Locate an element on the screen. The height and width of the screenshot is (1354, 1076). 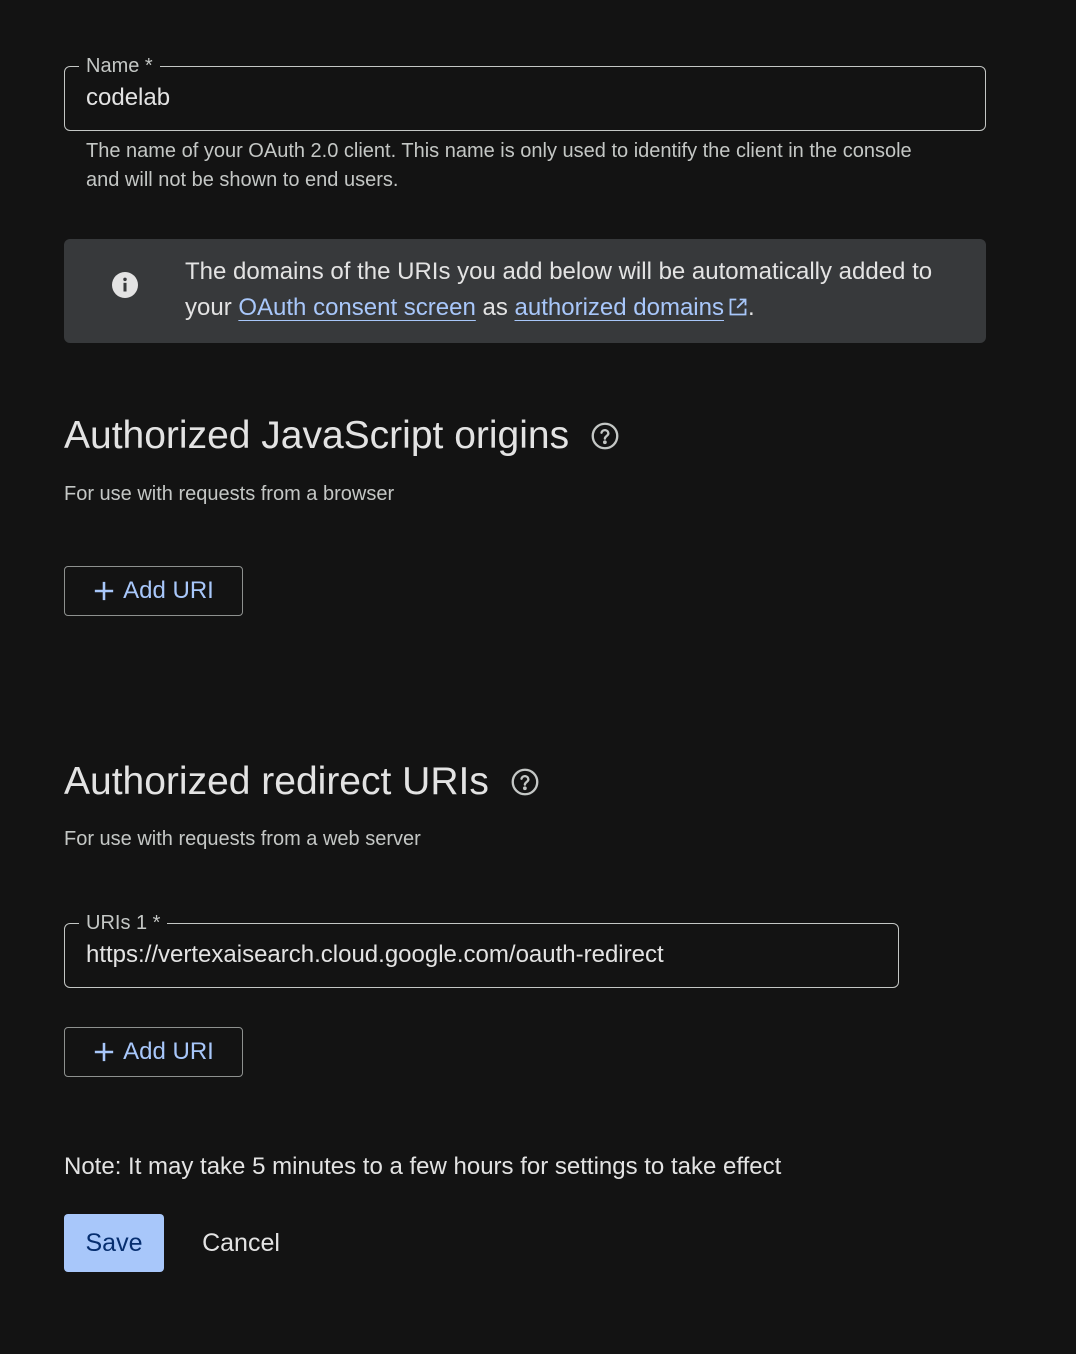
redirect-uri-label: URIs 1 * is located at coordinates (123, 923).